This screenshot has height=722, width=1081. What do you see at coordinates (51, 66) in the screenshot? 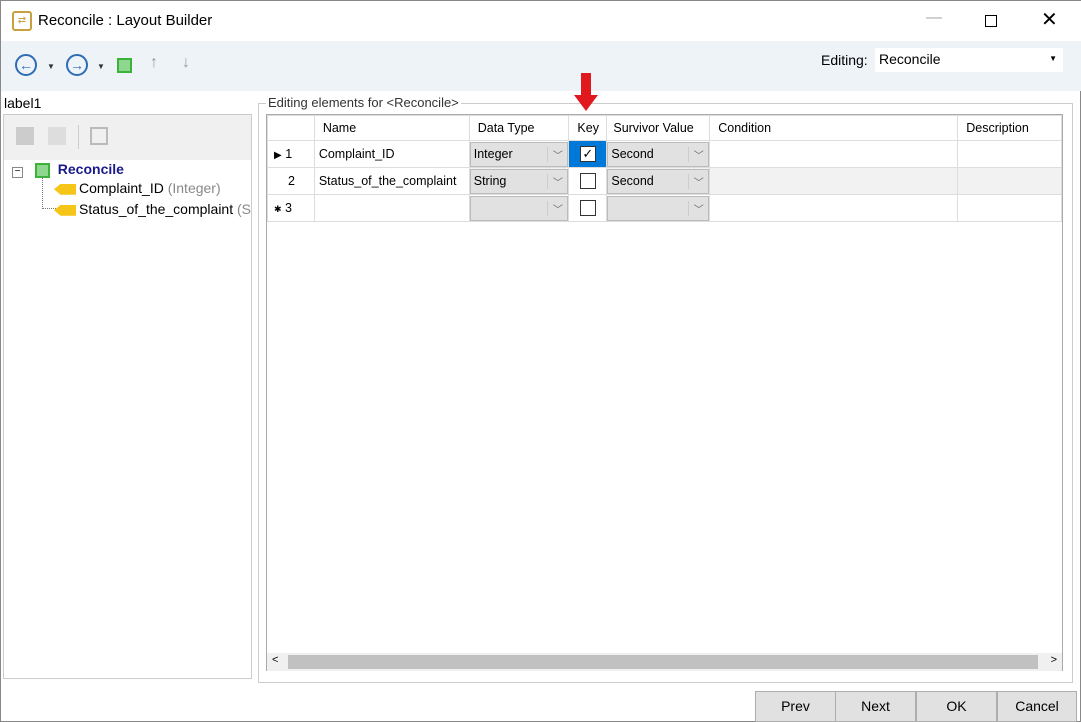
I see `back-dropdown-icon: ▼` at bounding box center [51, 66].